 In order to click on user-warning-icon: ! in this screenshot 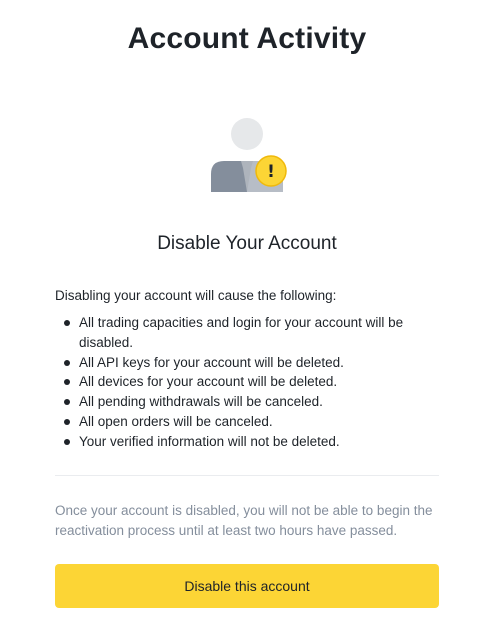, I will do `click(247, 155)`.